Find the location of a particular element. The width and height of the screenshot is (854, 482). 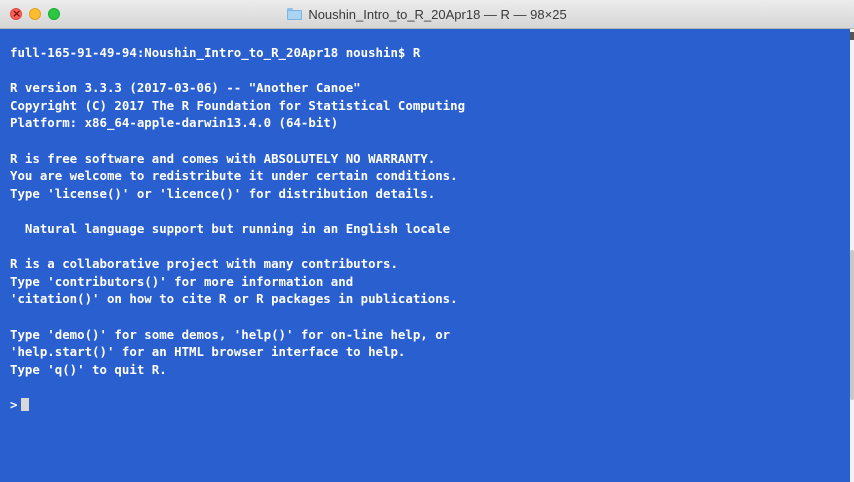

scrollbar-thumb is located at coordinates (852, 325).